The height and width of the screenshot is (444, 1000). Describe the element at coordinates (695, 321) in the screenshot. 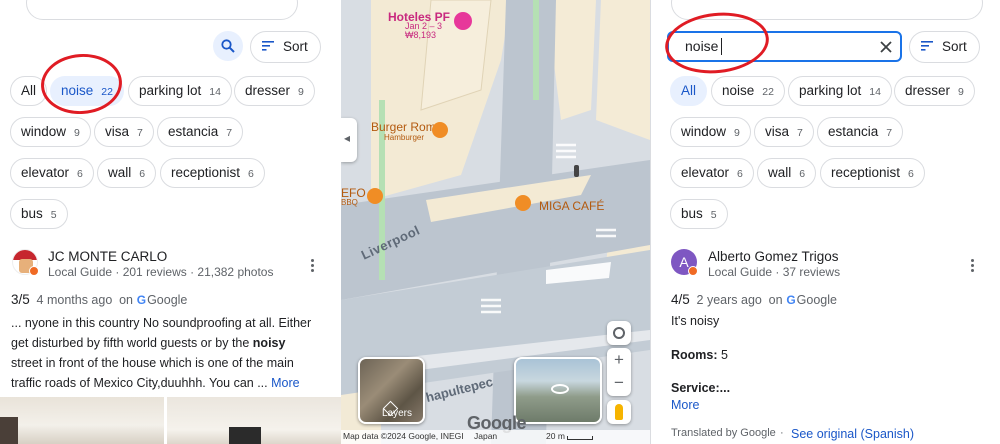

I see `review-text: It's noisy` at that location.